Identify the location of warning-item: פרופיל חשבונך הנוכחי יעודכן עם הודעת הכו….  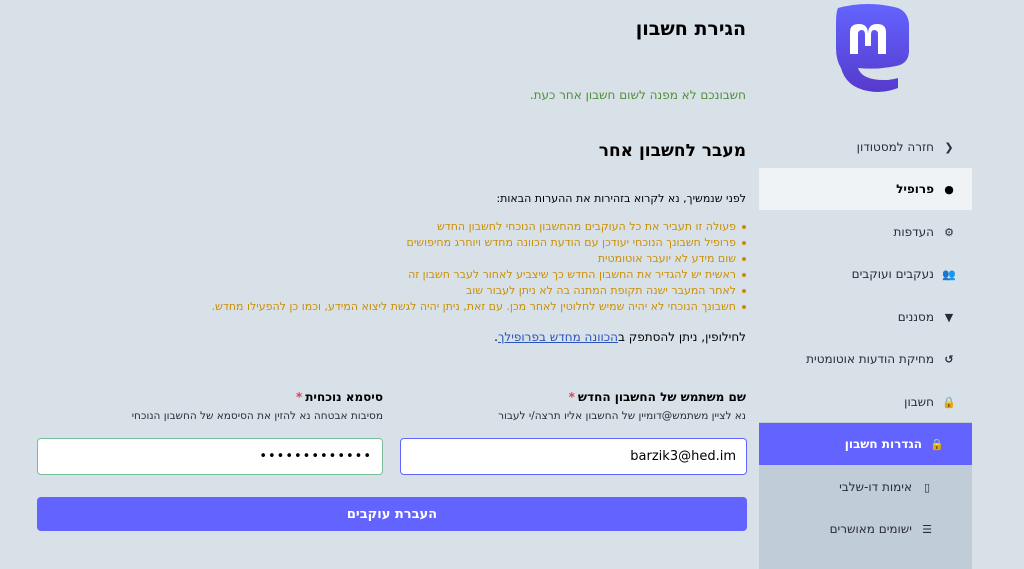
(479, 243).